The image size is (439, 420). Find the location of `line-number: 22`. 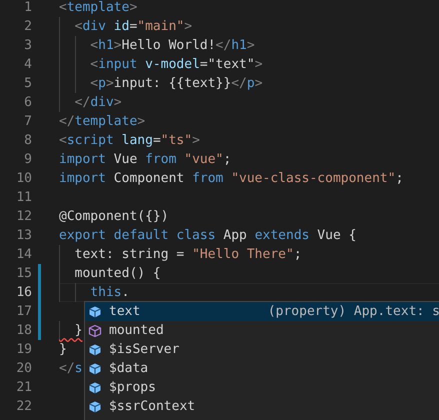

line-number: 22 is located at coordinates (23, 407).